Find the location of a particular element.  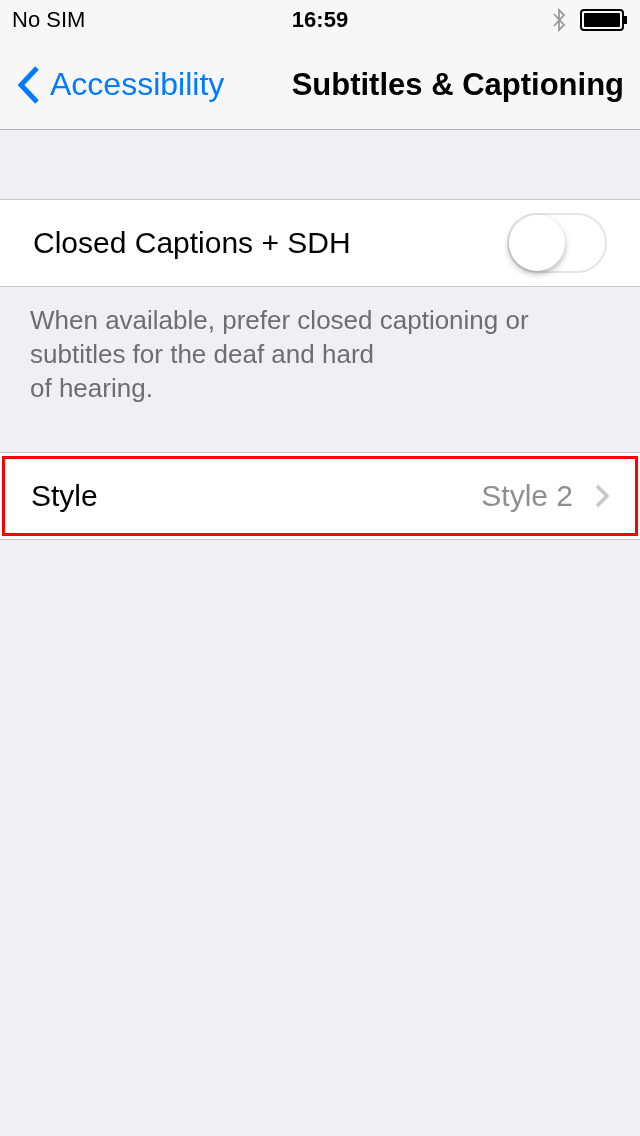

chevron-right-icon is located at coordinates (602, 496).